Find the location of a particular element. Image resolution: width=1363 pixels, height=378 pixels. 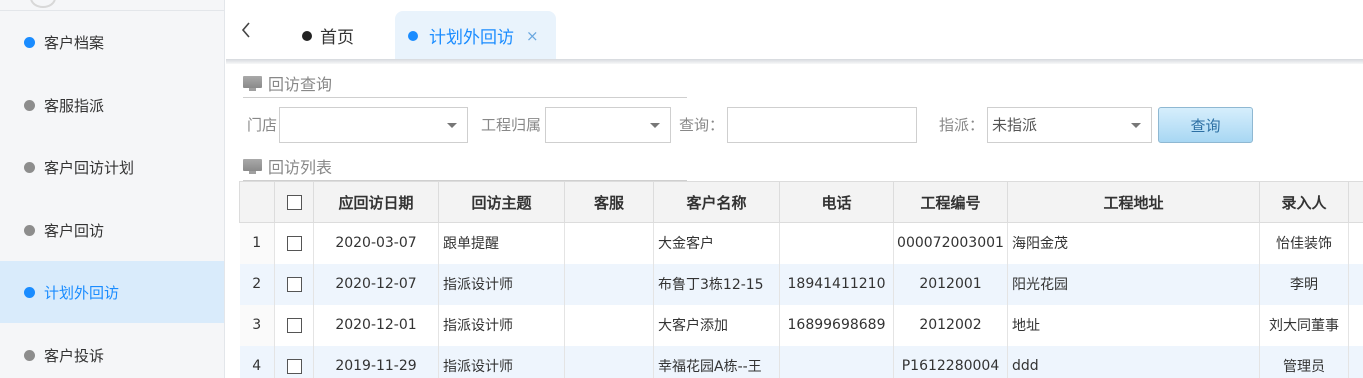

cell-project-code: 000072003001 is located at coordinates (950, 243).